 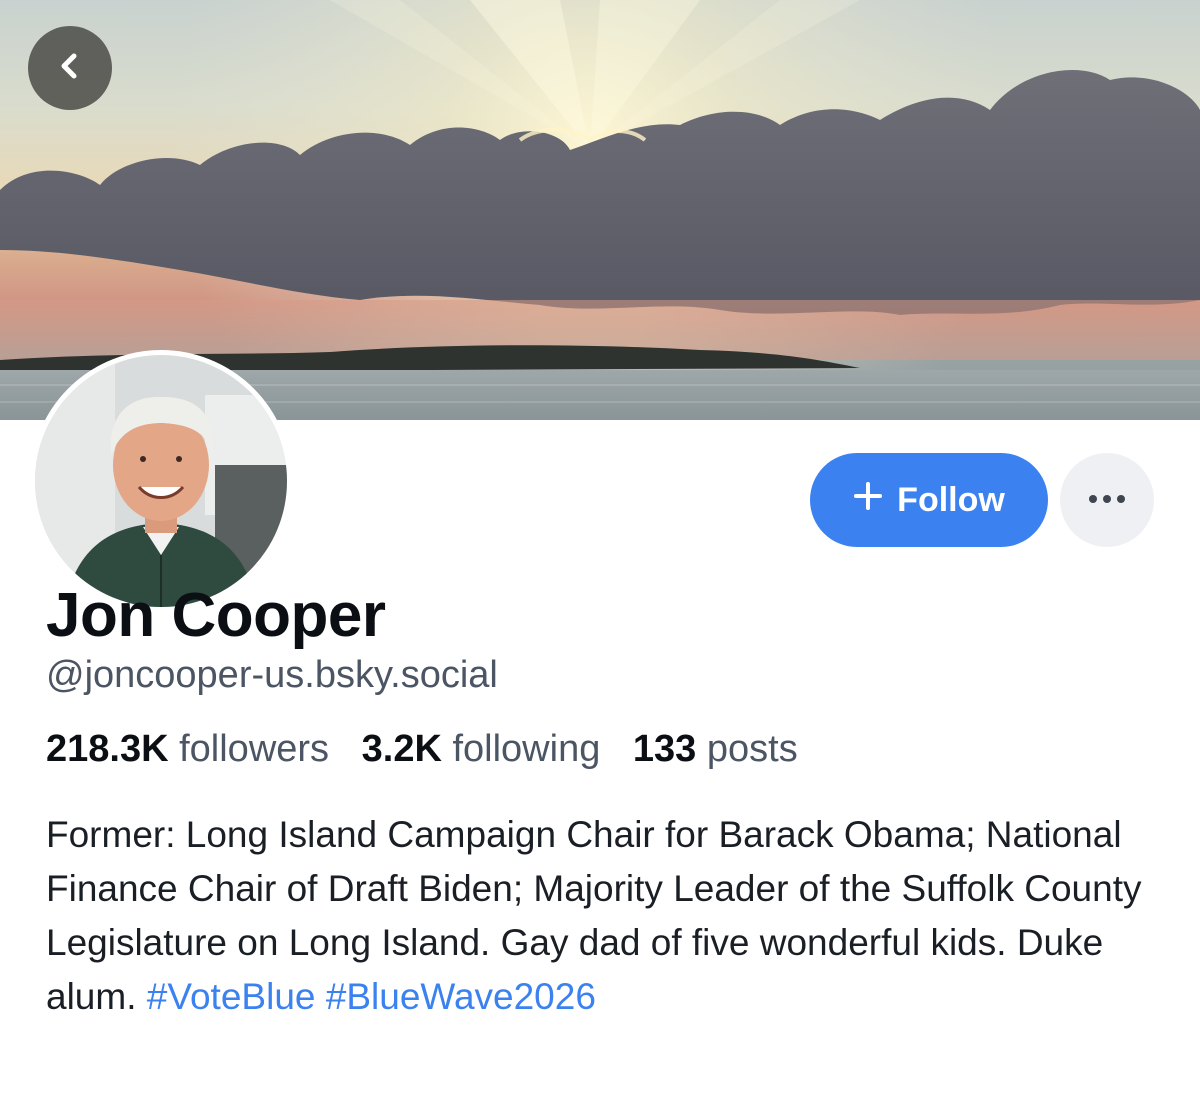 What do you see at coordinates (526, 749) in the screenshot?
I see `following-label: following` at bounding box center [526, 749].